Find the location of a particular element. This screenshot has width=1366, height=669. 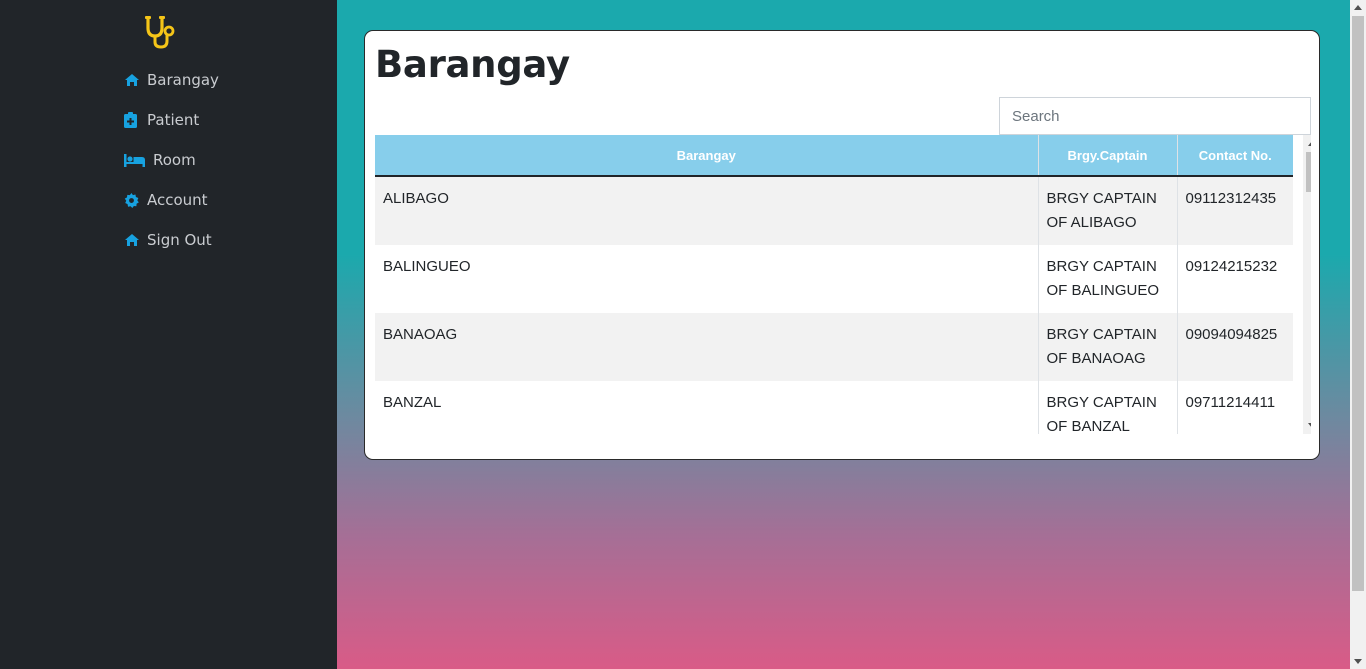

sidebar-item-barangay: Barangay is located at coordinates (171, 80).